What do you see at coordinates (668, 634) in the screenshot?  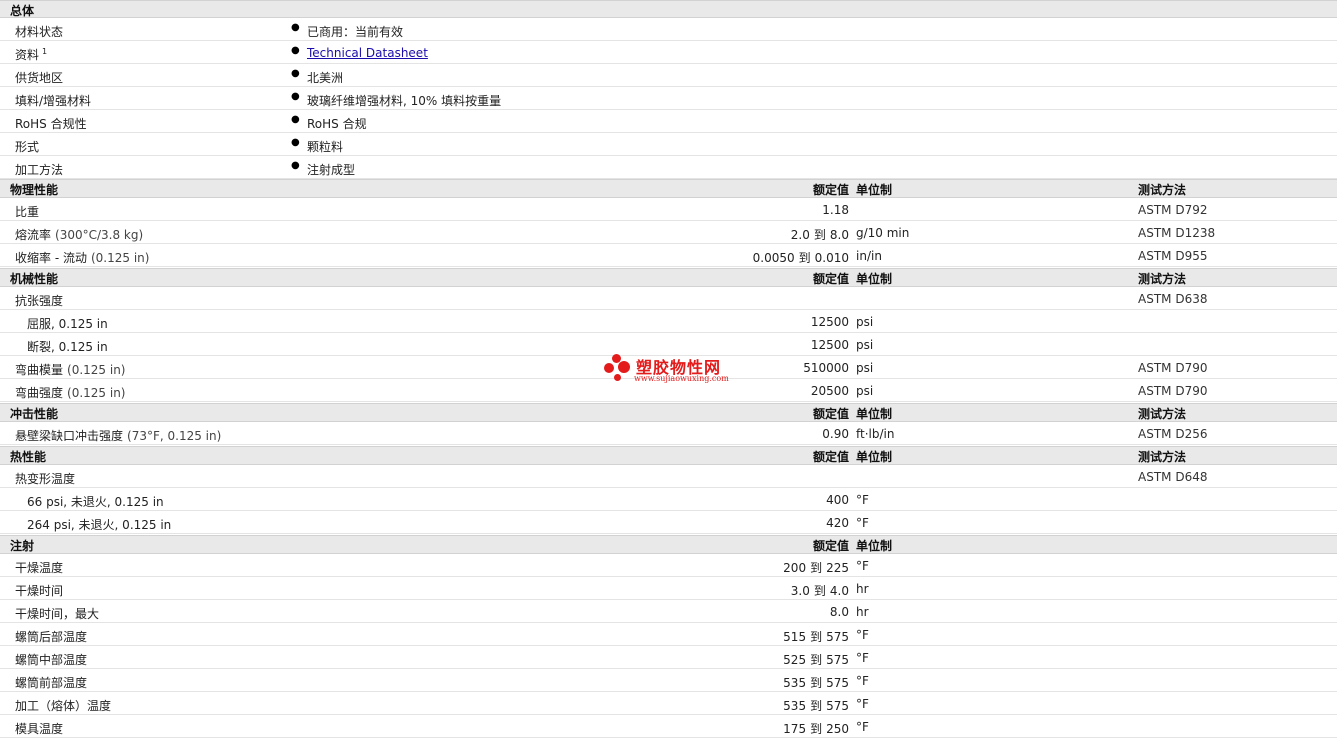 I see `table-row: 螺筒后部温度 515 到 575 °F` at bounding box center [668, 634].